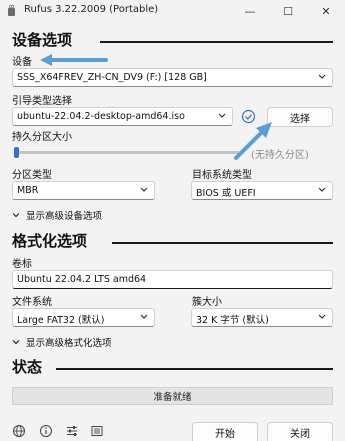 The width and height of the screenshot is (345, 441). Describe the element at coordinates (248, 116) in the screenshot. I see `verify-checkmark-icon` at that location.